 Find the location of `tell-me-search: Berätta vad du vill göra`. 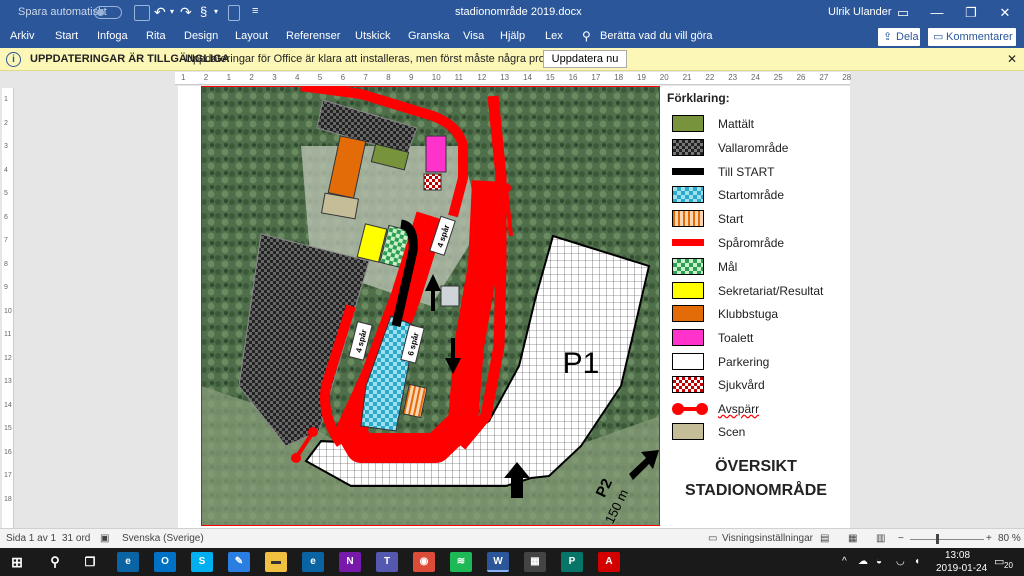

tell-me-search: Berätta vad du vill göra is located at coordinates (656, 36).